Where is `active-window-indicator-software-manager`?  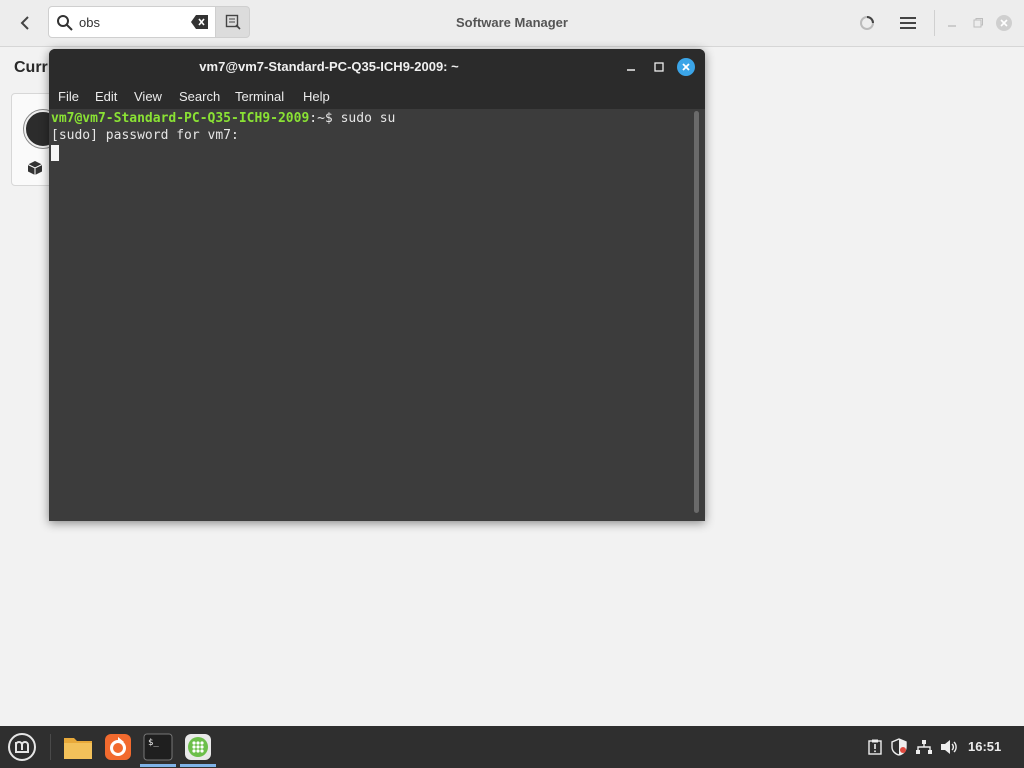 active-window-indicator-software-manager is located at coordinates (198, 765).